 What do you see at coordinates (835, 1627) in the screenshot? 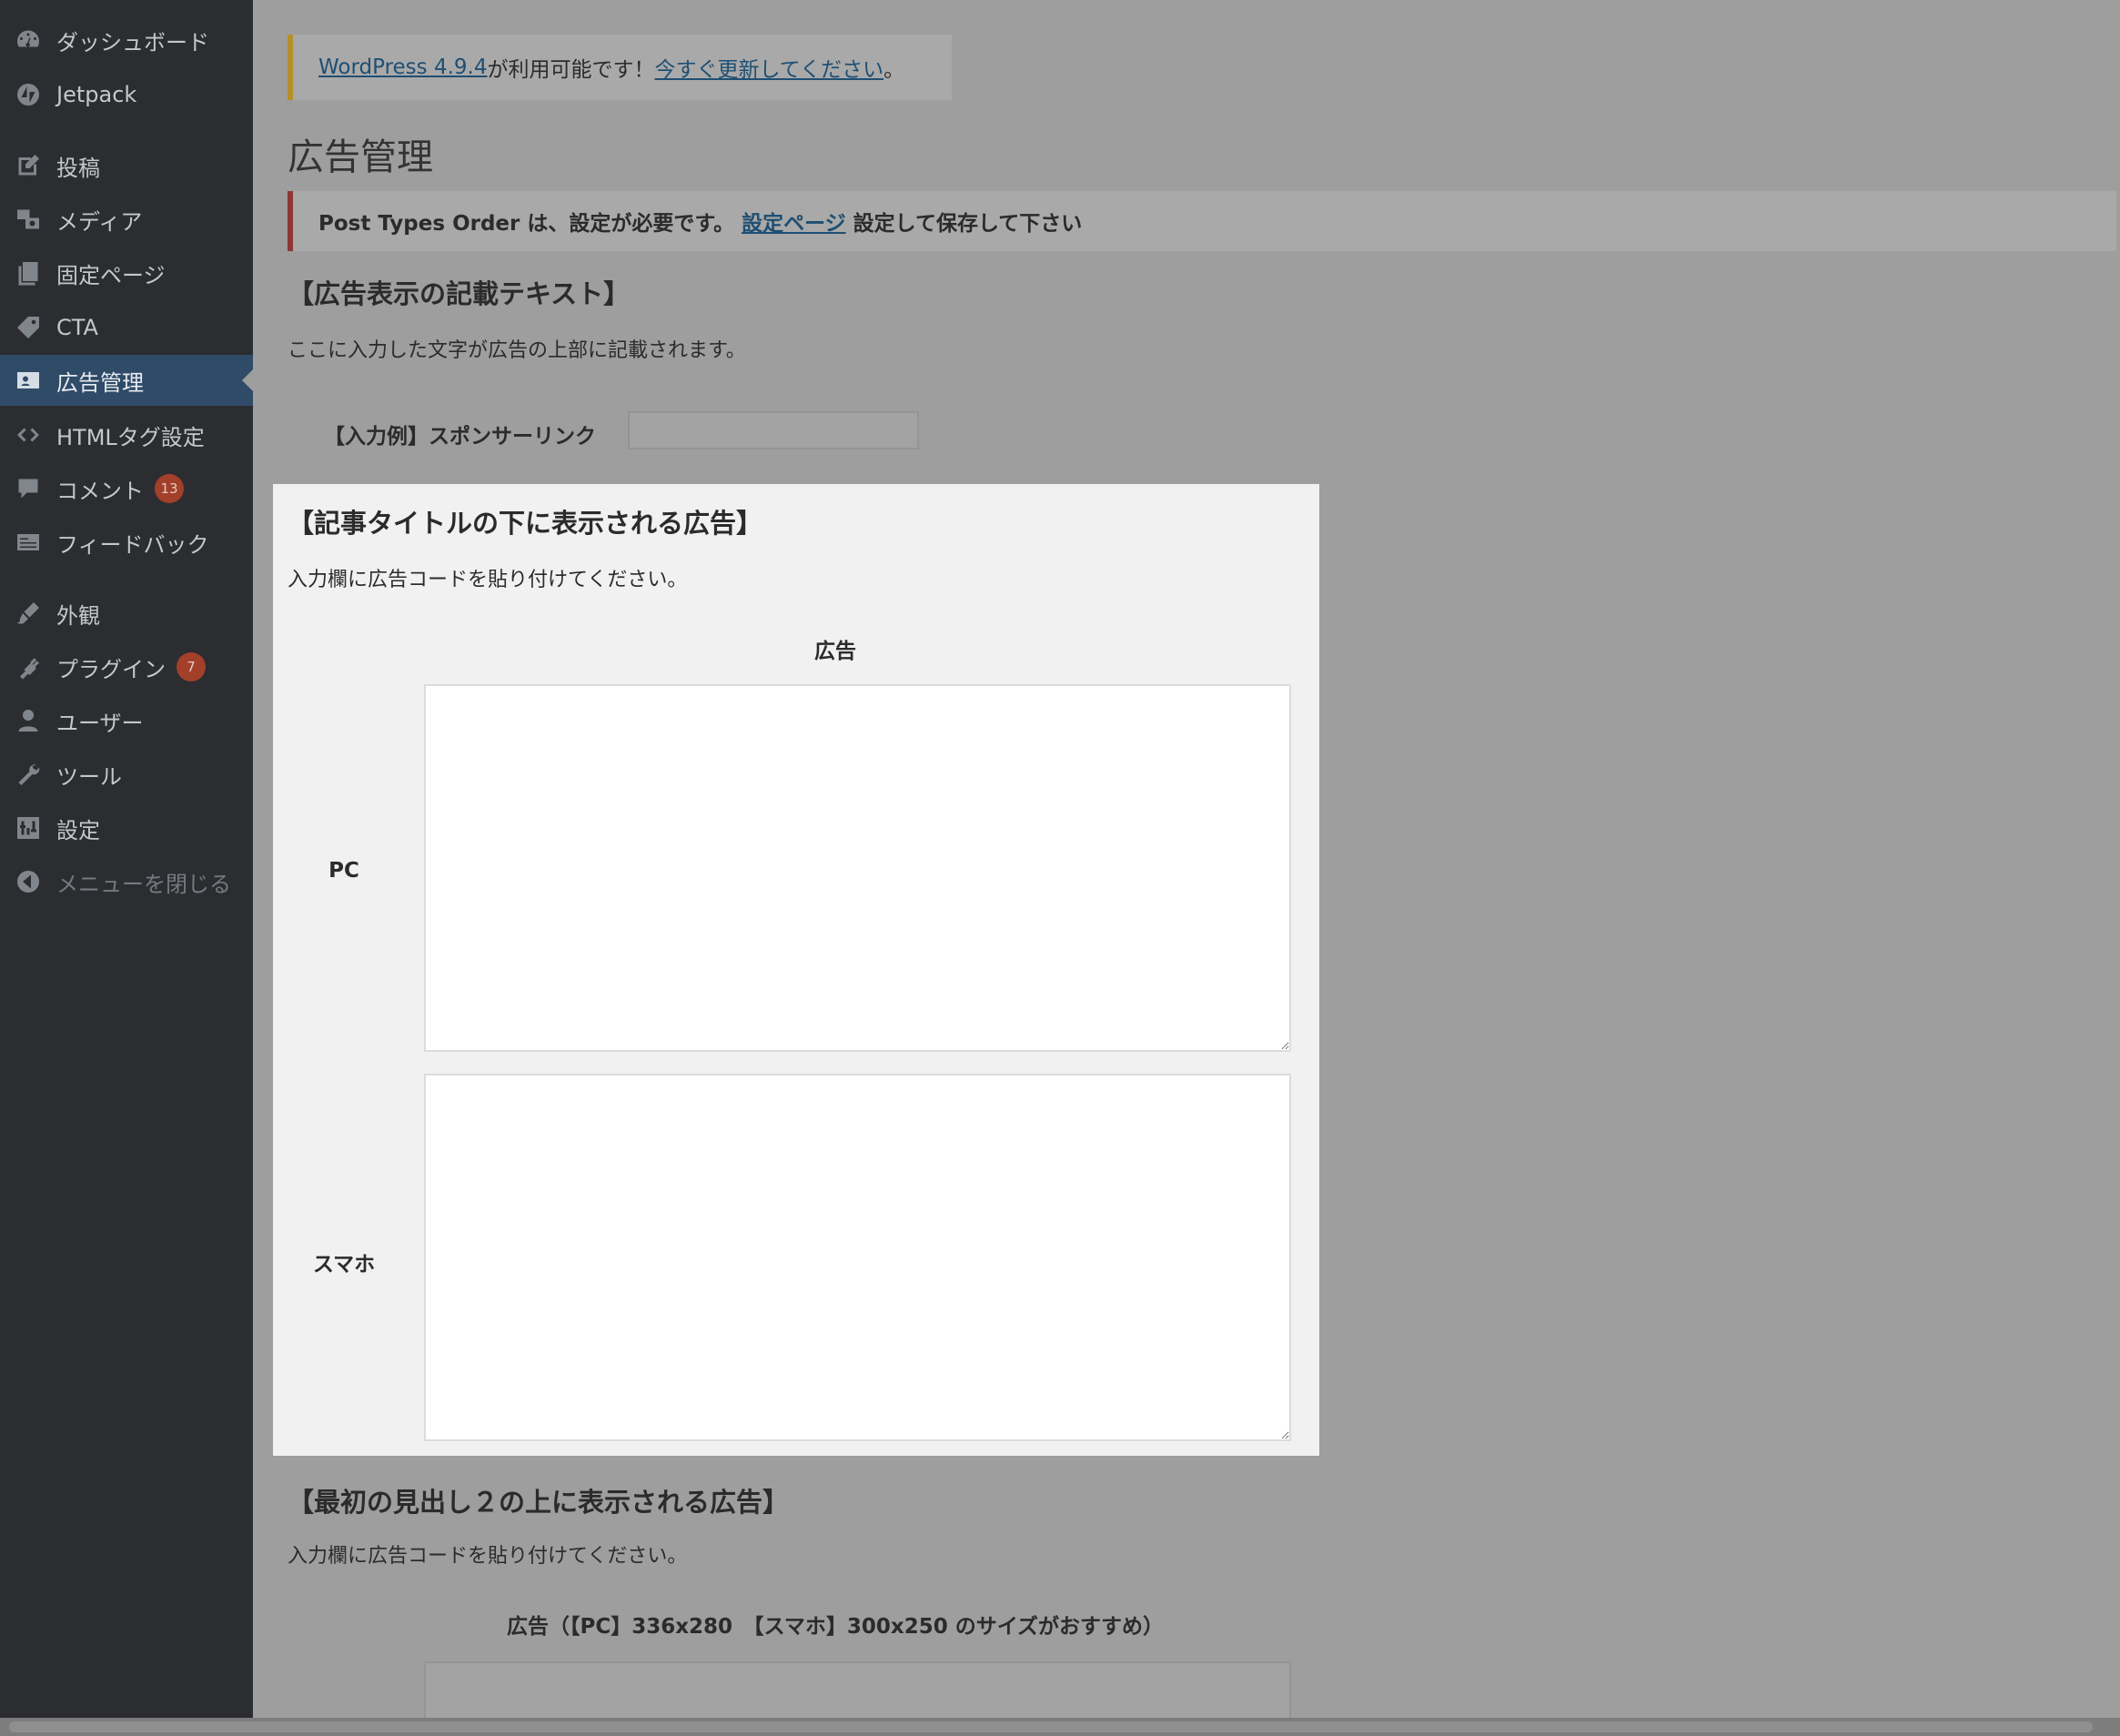
I see `above-h2-column-header: 広告（【PC】336x280 【スマホ】300x250 のサイズがおすすめ）` at bounding box center [835, 1627].